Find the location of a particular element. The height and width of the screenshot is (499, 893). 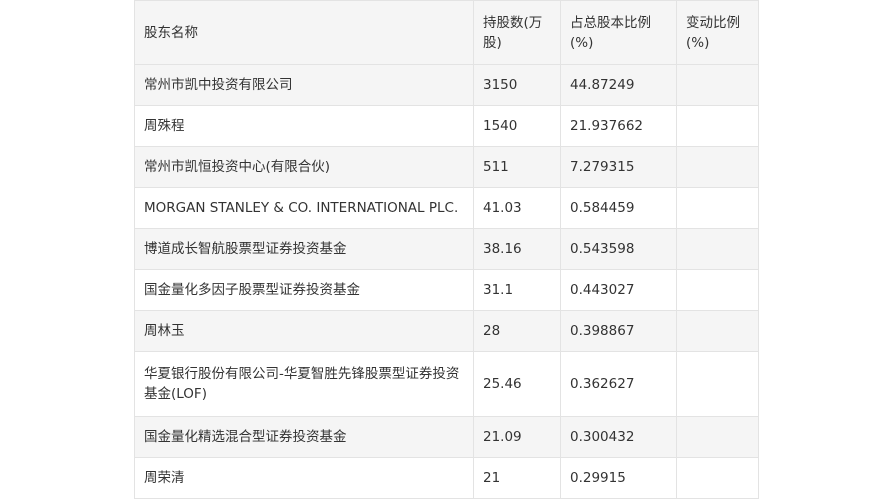

table-row: 博道成长智航股票型证券投资基金 38.16 0.543598 is located at coordinates (446, 249).